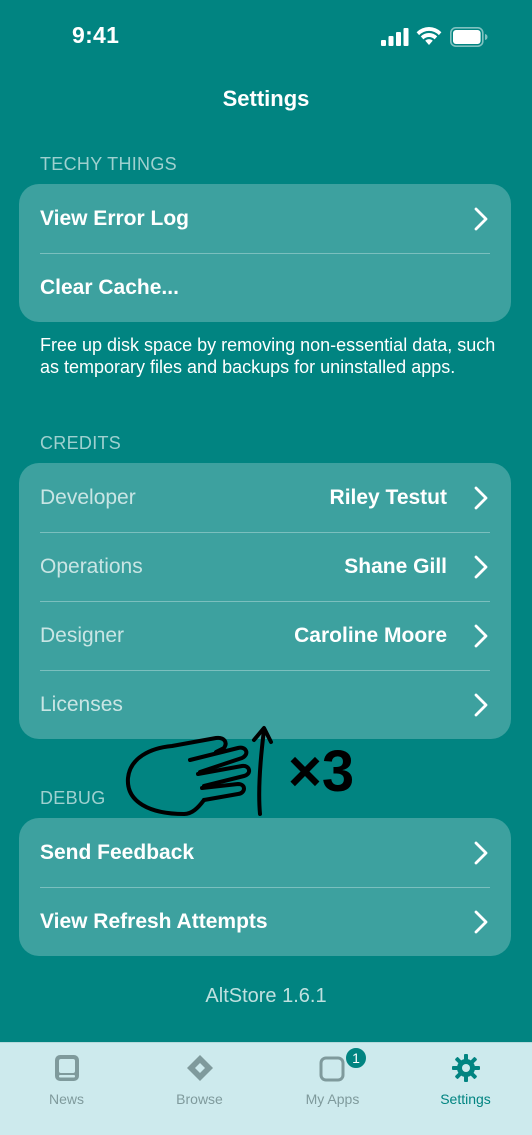  Describe the element at coordinates (96, 35) in the screenshot. I see `status-time: 9:41` at that location.